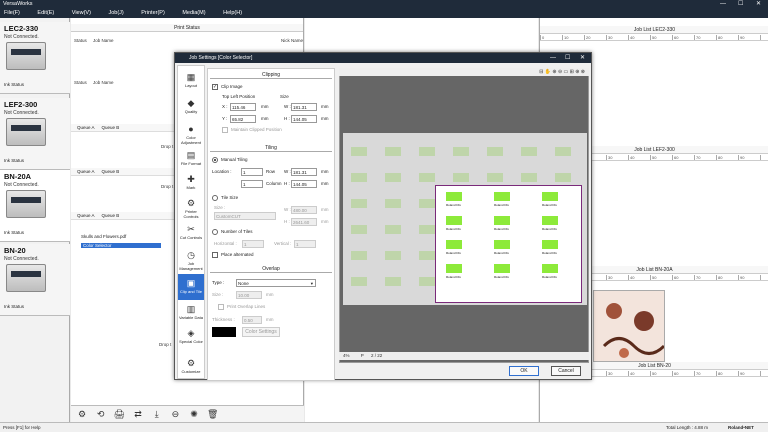  What do you see at coordinates (191, 309) in the screenshot?
I see `variable-data-icon: ▥` at bounding box center [191, 309].